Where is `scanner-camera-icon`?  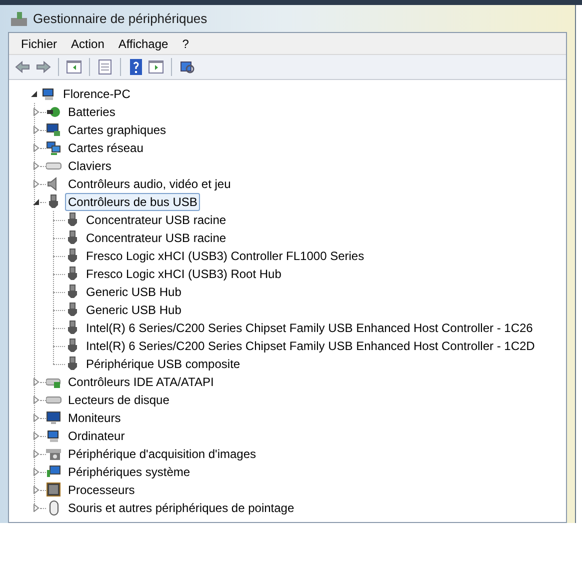
scanner-camera-icon is located at coordinates (54, 454).